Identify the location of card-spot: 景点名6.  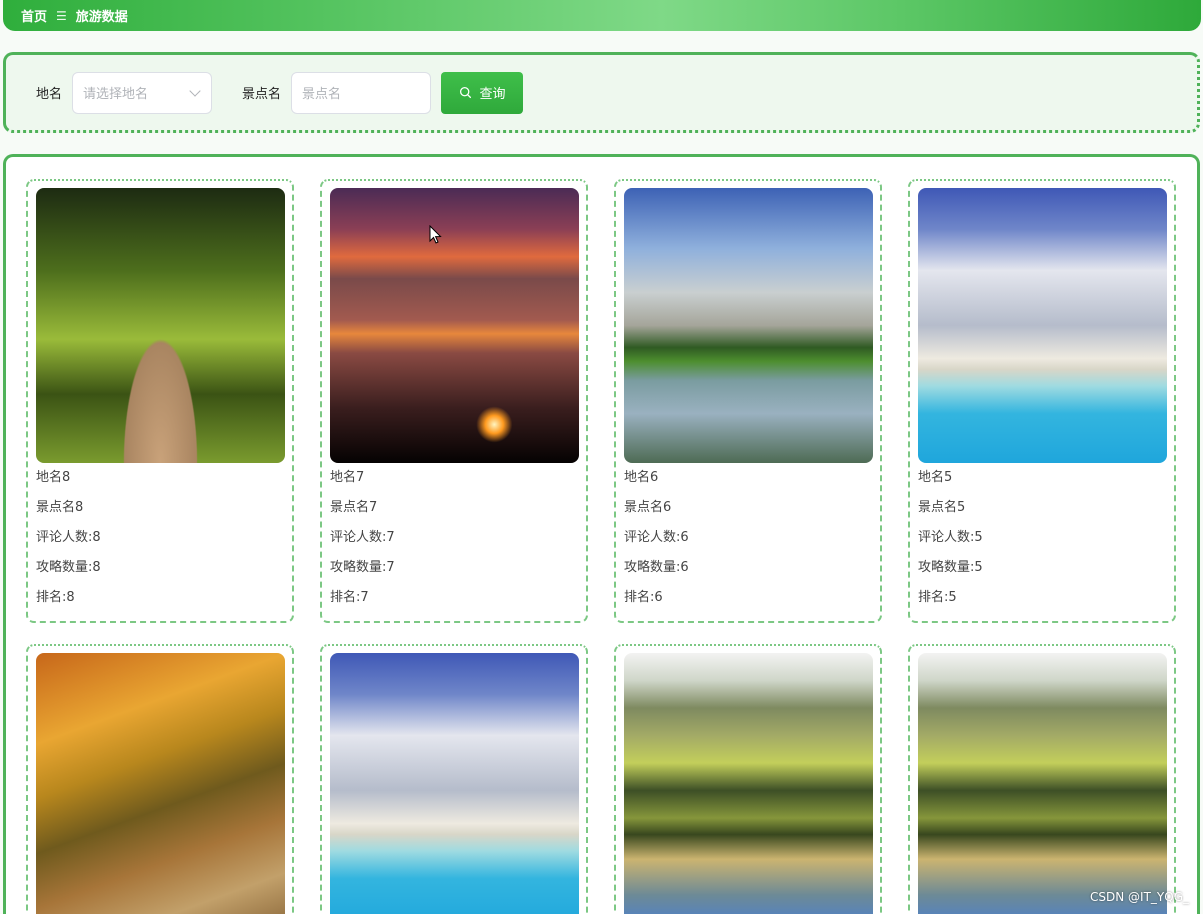
(648, 507).